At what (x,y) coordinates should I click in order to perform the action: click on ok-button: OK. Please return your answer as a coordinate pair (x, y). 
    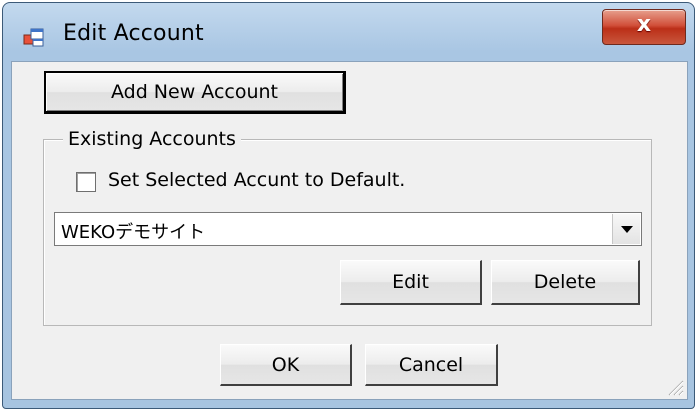
    Looking at the image, I should click on (286, 365).